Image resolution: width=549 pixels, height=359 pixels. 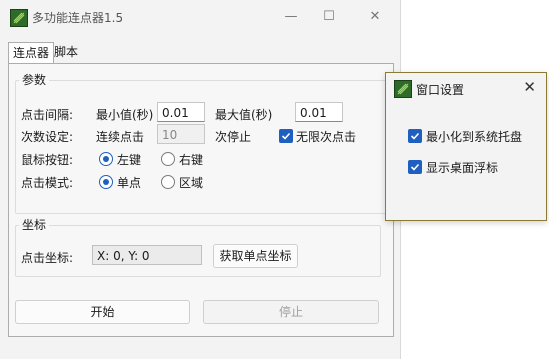 What do you see at coordinates (191, 160) in the screenshot?
I see `right-button-label: 右键` at bounding box center [191, 160].